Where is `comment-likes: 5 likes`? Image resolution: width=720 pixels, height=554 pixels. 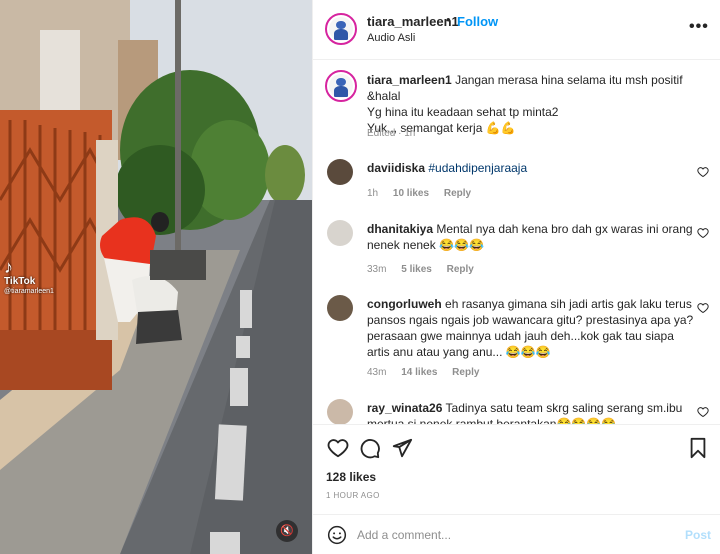
comment-likes: 5 likes is located at coordinates (416, 269).